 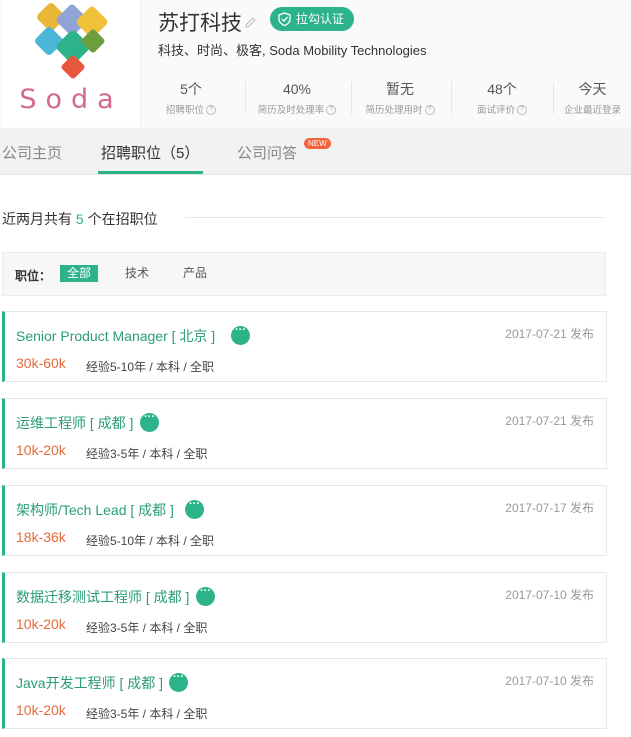 What do you see at coordinates (317, 143) in the screenshot?
I see `new-badge: NEW` at bounding box center [317, 143].